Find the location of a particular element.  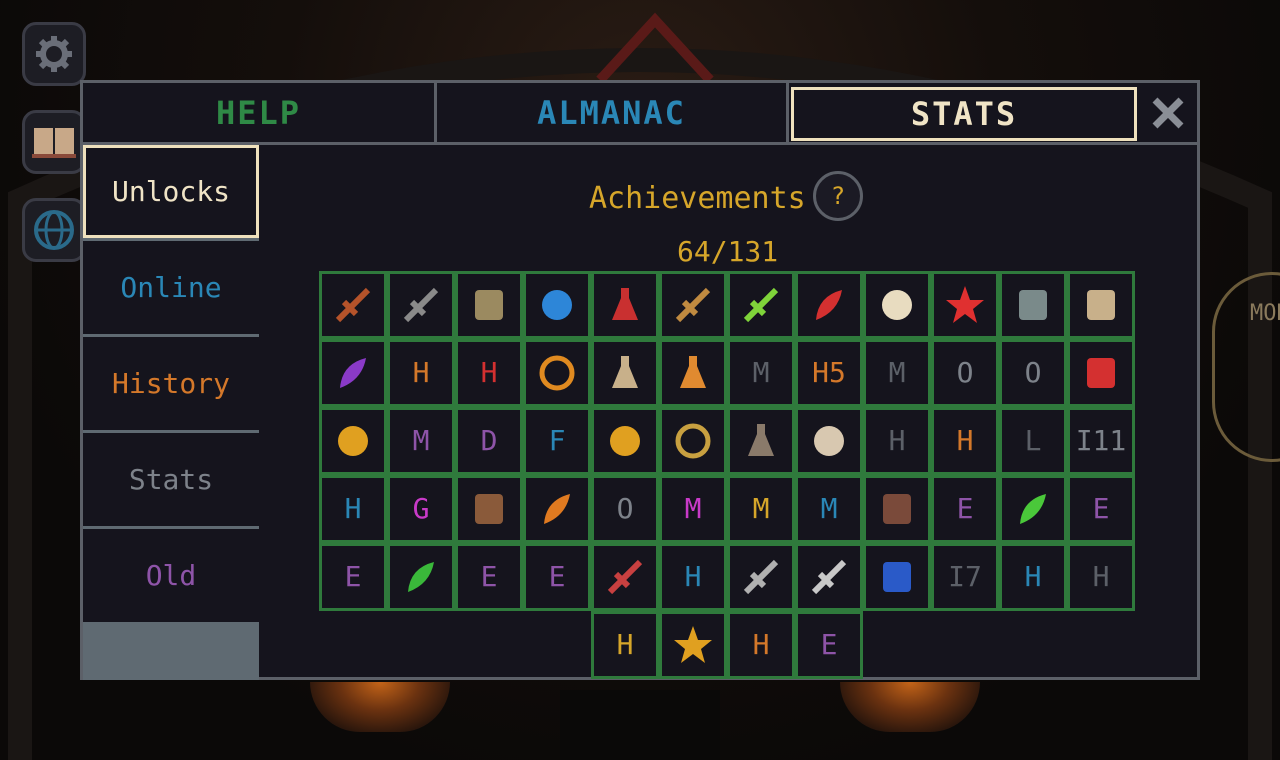

achievement-slot: F is located at coordinates (557, 441).